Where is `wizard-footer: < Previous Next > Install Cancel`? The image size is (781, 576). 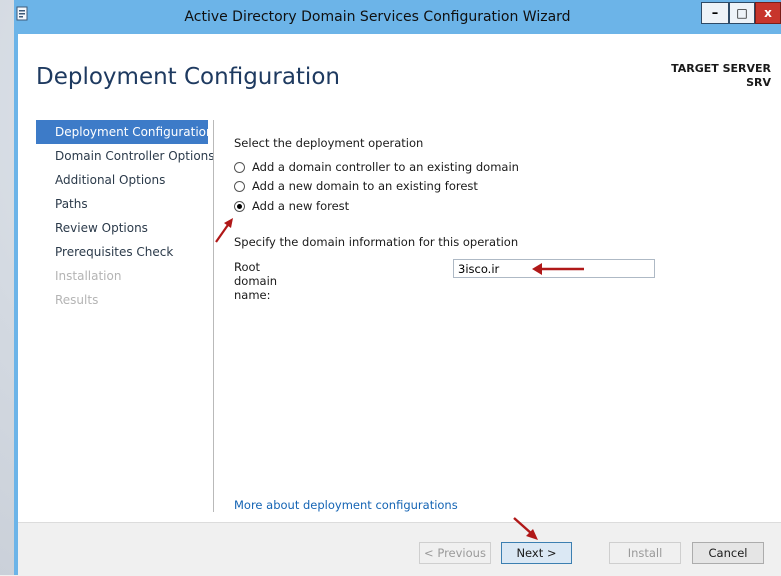 wizard-footer: < Previous Next > Install Cancel is located at coordinates (399, 549).